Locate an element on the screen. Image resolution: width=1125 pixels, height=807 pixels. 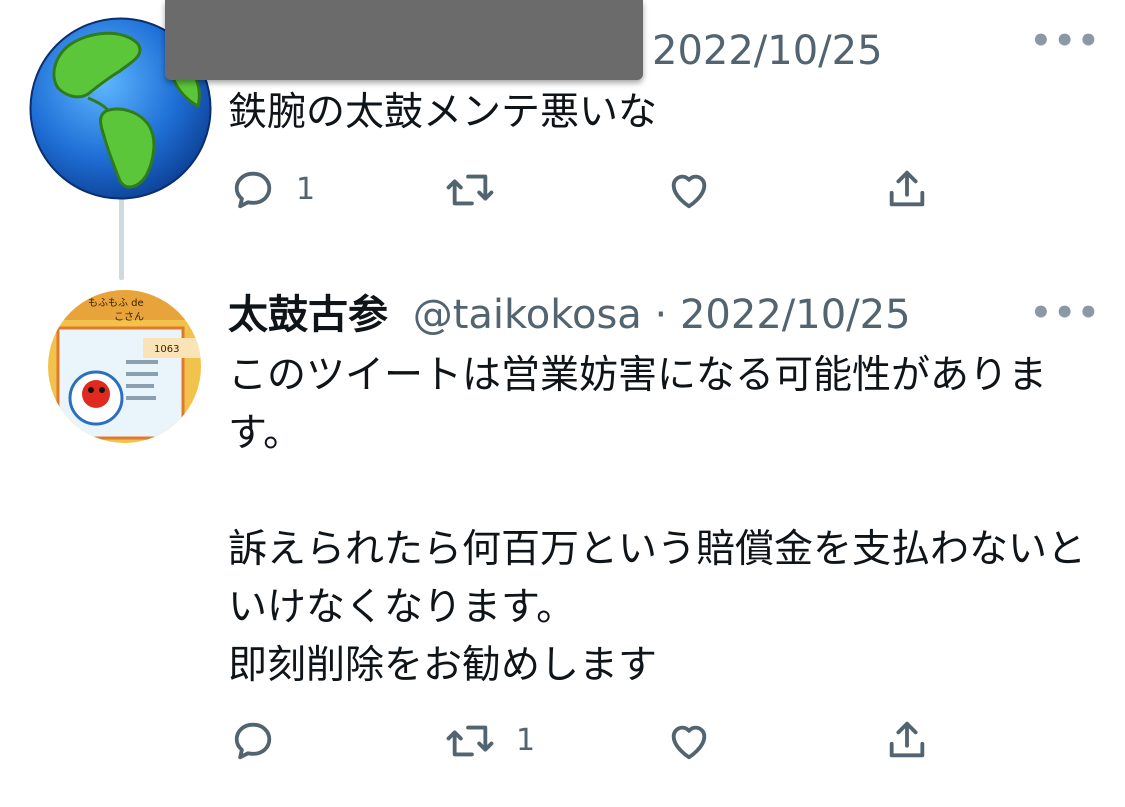
retweet-button: 1 is located at coordinates (489, 741).